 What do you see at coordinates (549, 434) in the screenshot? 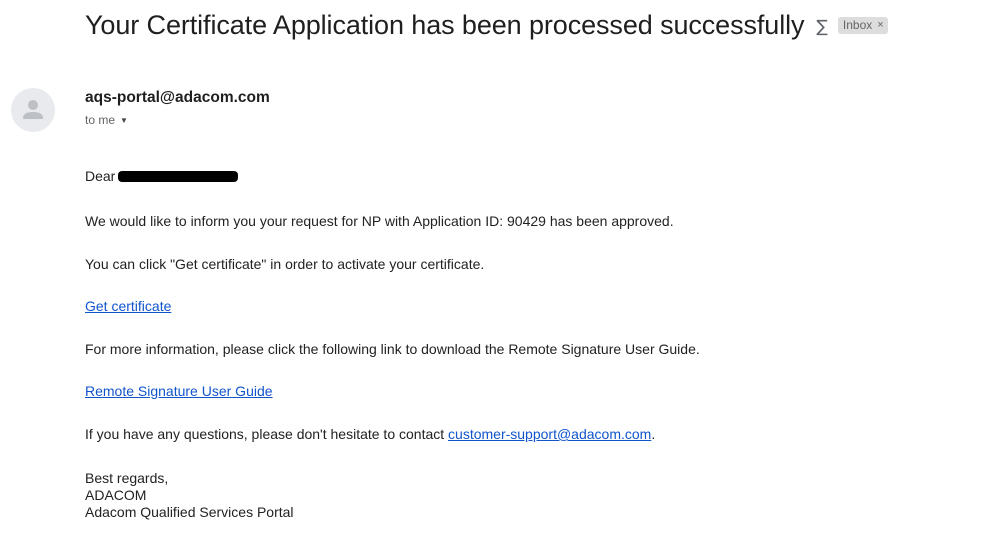
I see `support-email-link: customer-support@adacom.com` at bounding box center [549, 434].